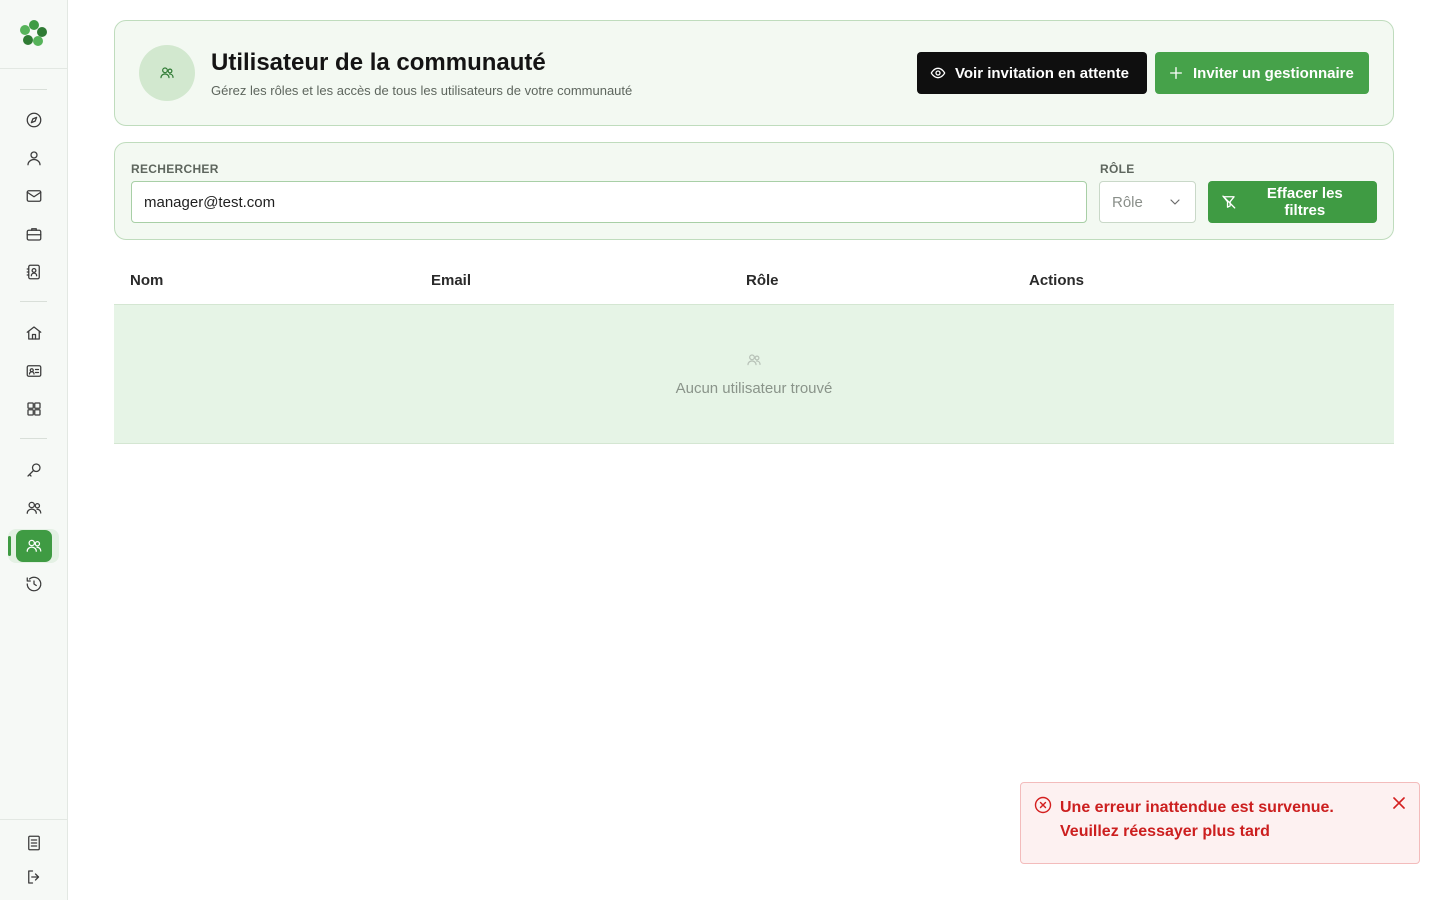 This screenshot has width=1440, height=900. I want to click on history-icon, so click(34, 584).